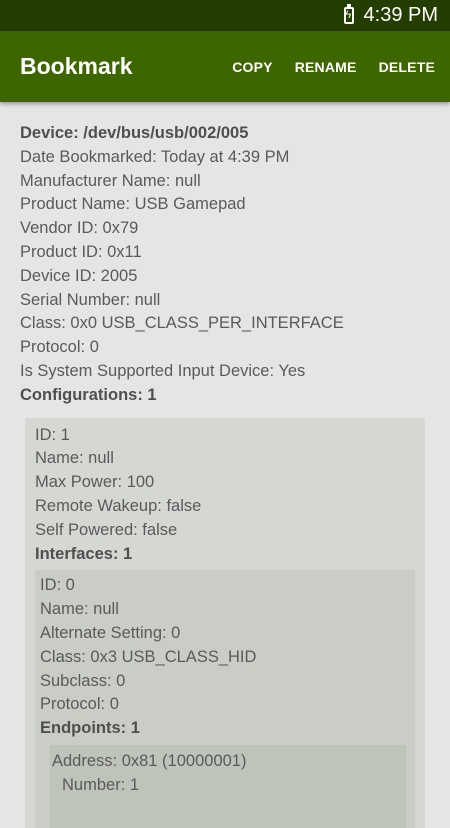 The height and width of the screenshot is (828, 450). What do you see at coordinates (110, 180) in the screenshot?
I see `manufacturer-name: Manufacturer Name: null` at bounding box center [110, 180].